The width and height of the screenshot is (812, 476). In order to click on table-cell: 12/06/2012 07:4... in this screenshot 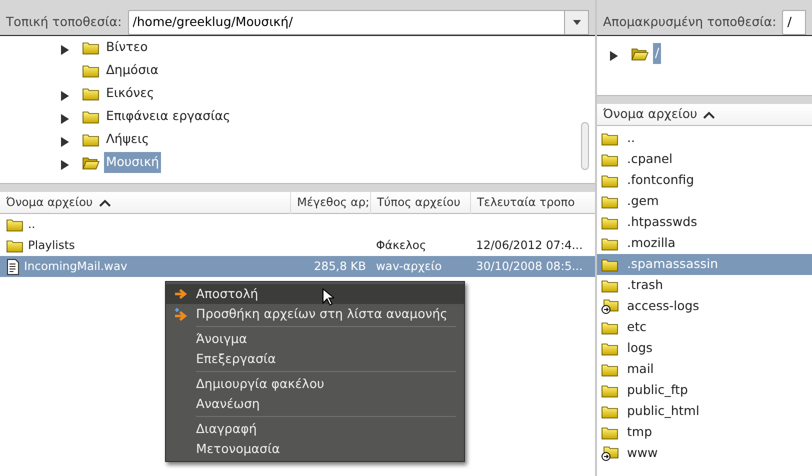, I will do `click(529, 245)`.